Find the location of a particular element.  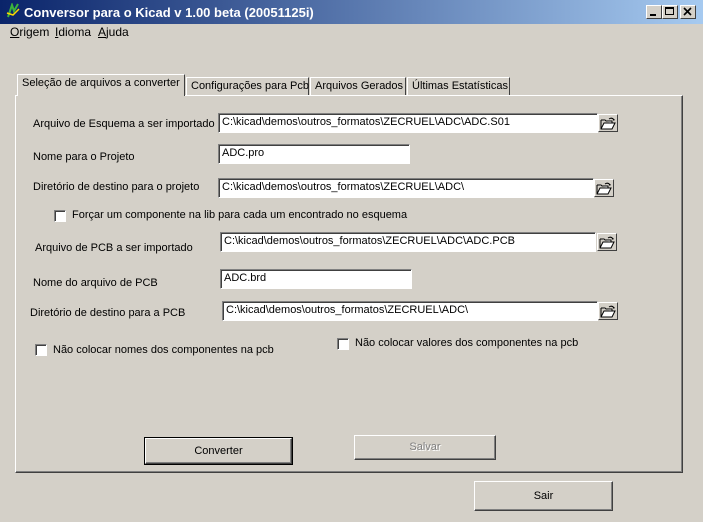

dest-project-label: Diretório de destino para o projeto is located at coordinates (116, 187).